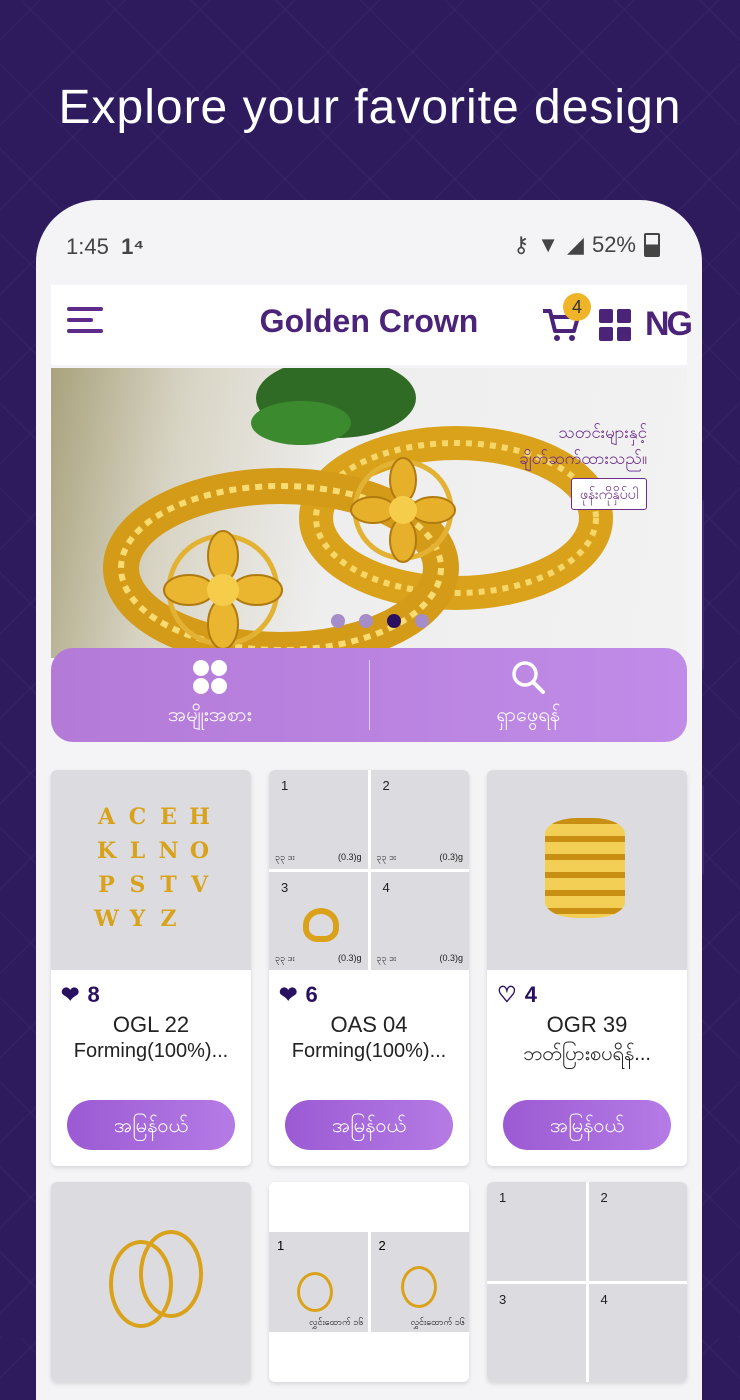 The width and height of the screenshot is (740, 1400). Describe the element at coordinates (318, 920) in the screenshot. I see `variant-tile: 3 ၃၃ ဒး (0.3)g` at that location.